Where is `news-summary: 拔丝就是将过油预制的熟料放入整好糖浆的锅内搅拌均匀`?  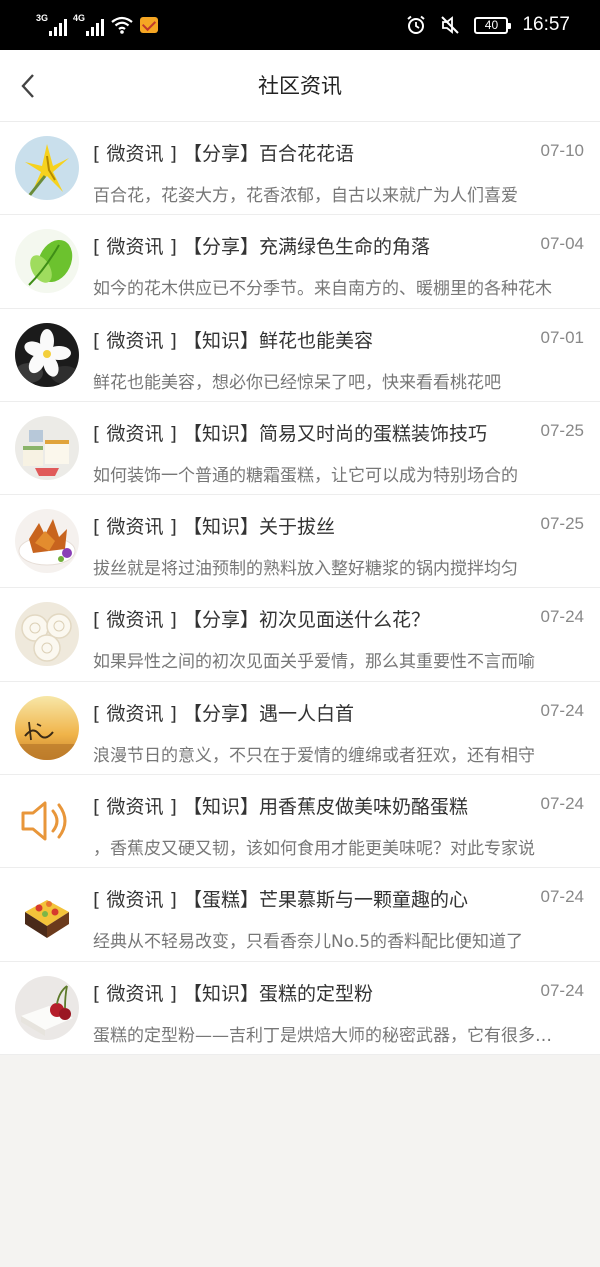
news-summary: 拔丝就是将过油预制的熟料放入整好糖浆的锅内搅拌均匀 is located at coordinates (305, 569).